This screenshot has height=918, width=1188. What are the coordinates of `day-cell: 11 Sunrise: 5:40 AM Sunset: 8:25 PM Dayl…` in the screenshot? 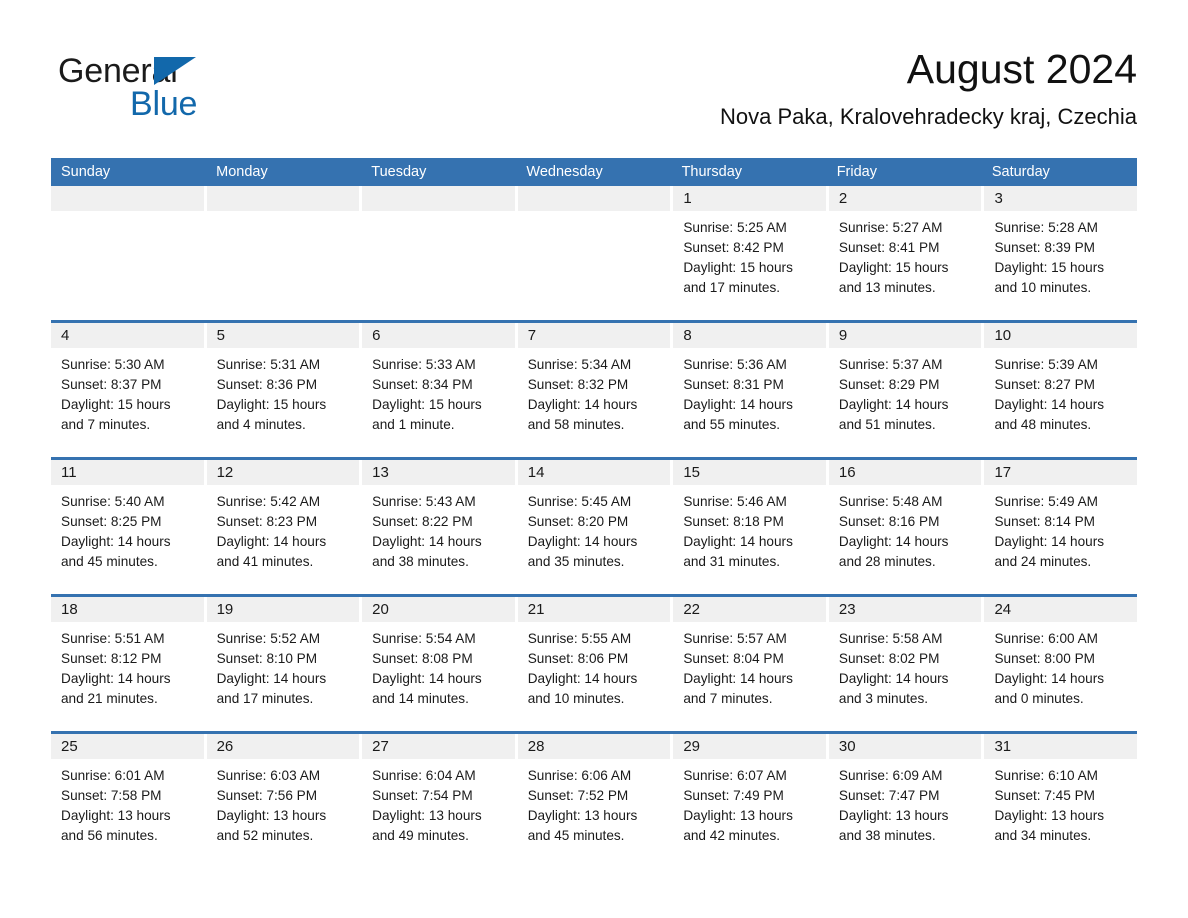 It's located at (129, 523).